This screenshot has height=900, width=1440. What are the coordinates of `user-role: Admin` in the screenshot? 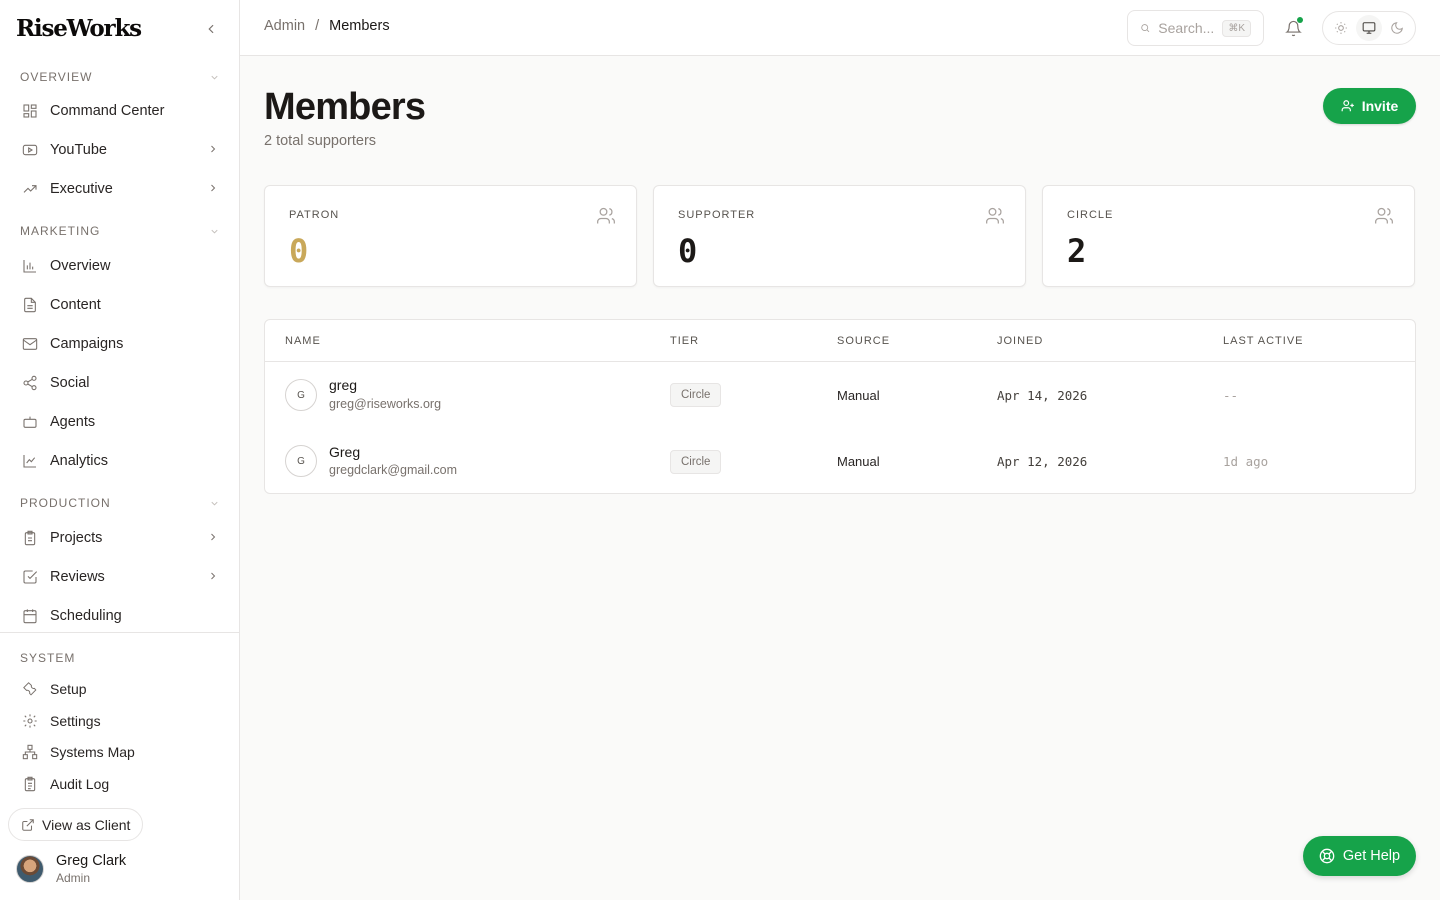 It's located at (73, 878).